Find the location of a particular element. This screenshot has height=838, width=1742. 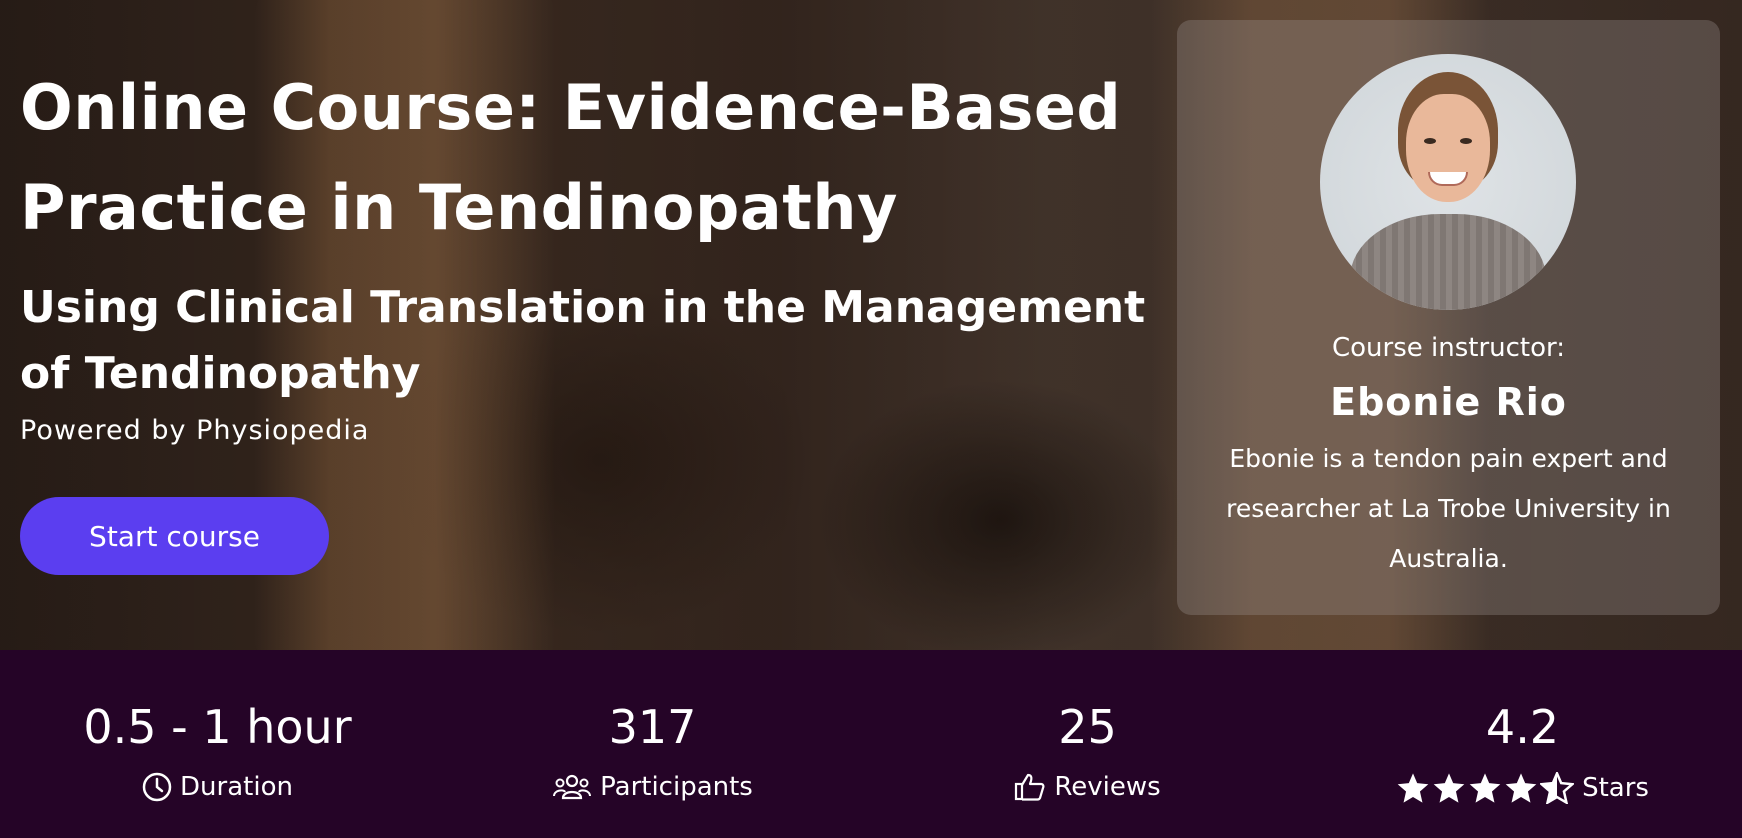

instructor-label: Course instructor: is located at coordinates (1448, 348).